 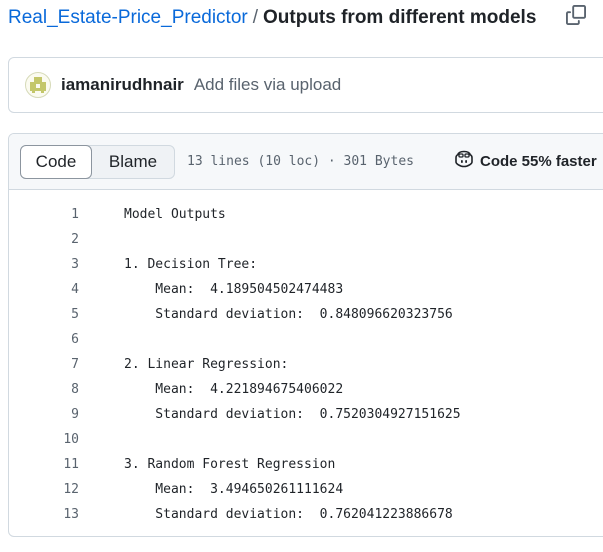 What do you see at coordinates (44, 489) in the screenshot?
I see `line-number: 12` at bounding box center [44, 489].